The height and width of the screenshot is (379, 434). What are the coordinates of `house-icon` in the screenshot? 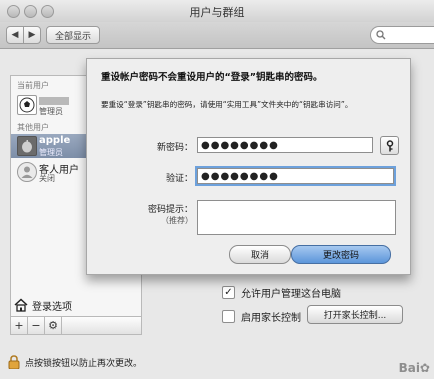 It's located at (21, 305).